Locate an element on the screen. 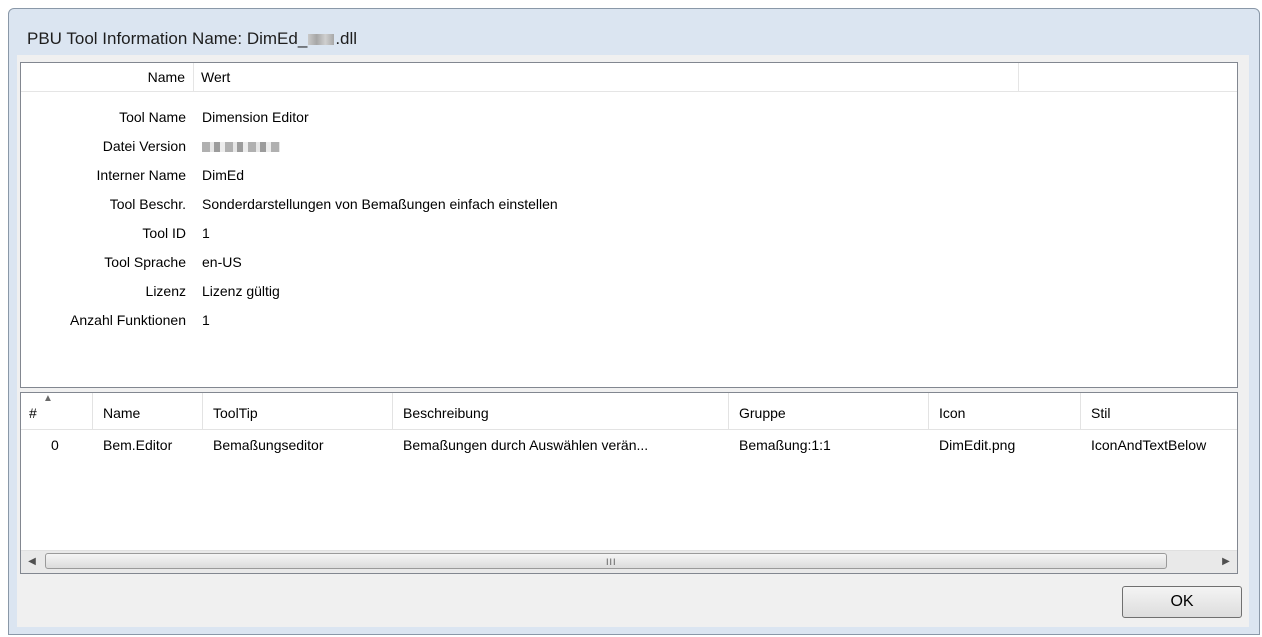  property-value: DimEd is located at coordinates (223, 175).